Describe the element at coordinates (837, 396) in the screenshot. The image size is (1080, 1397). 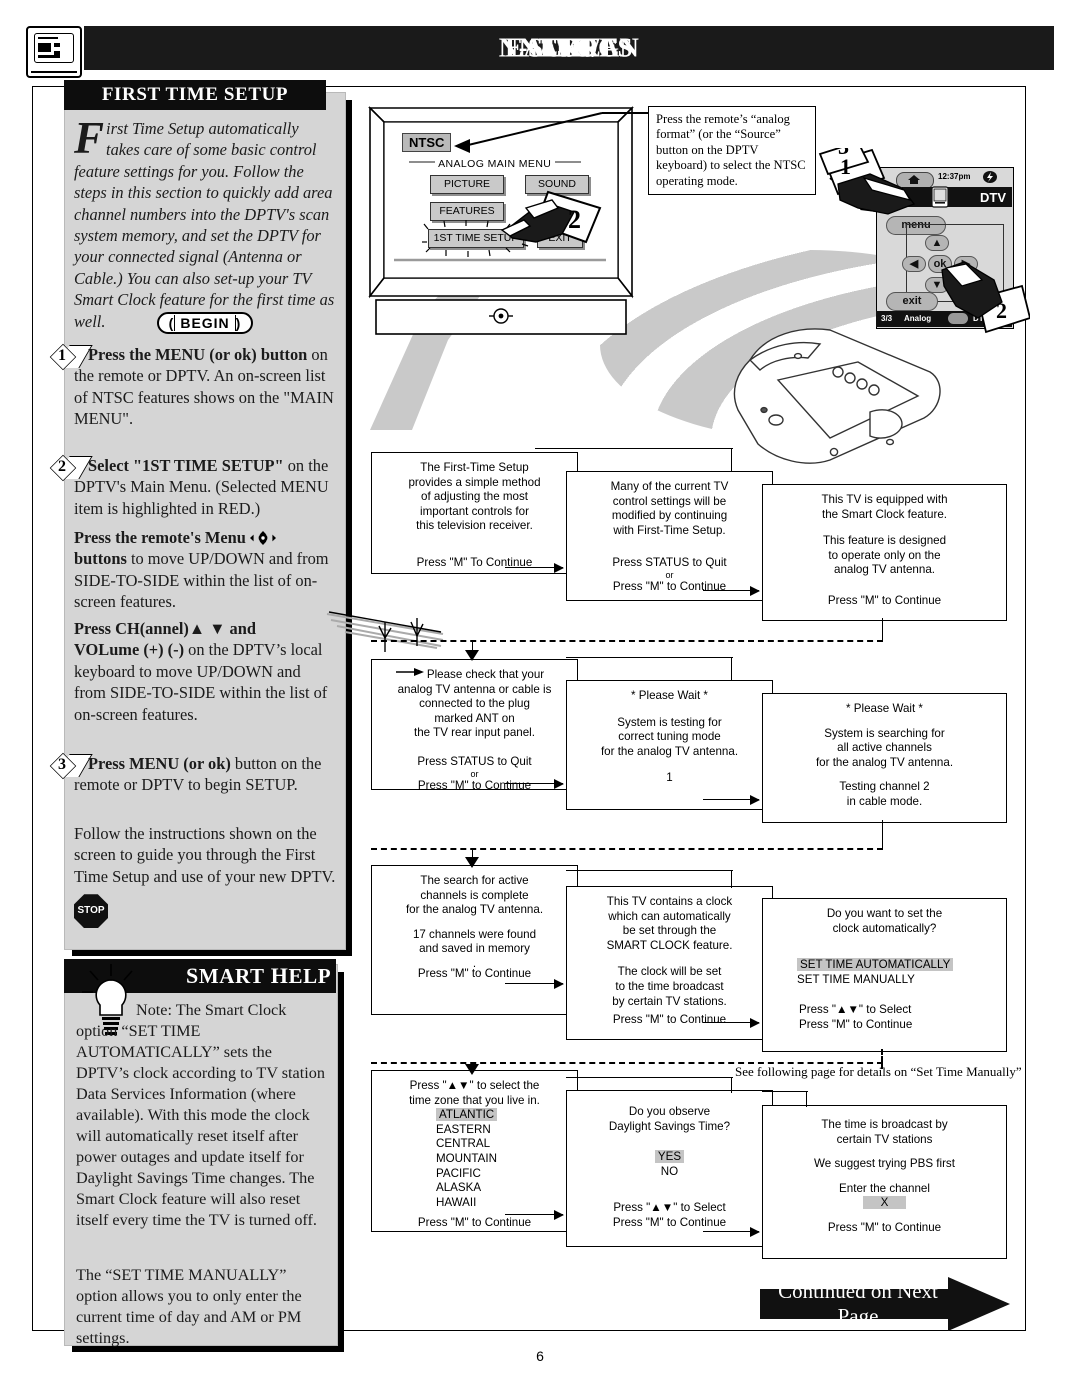
I see `handheld-device-illustration` at that location.